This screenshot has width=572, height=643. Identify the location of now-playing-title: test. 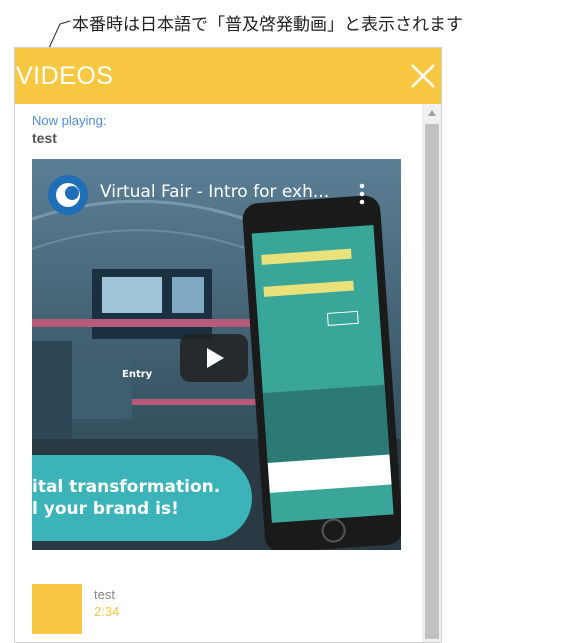
(44, 138).